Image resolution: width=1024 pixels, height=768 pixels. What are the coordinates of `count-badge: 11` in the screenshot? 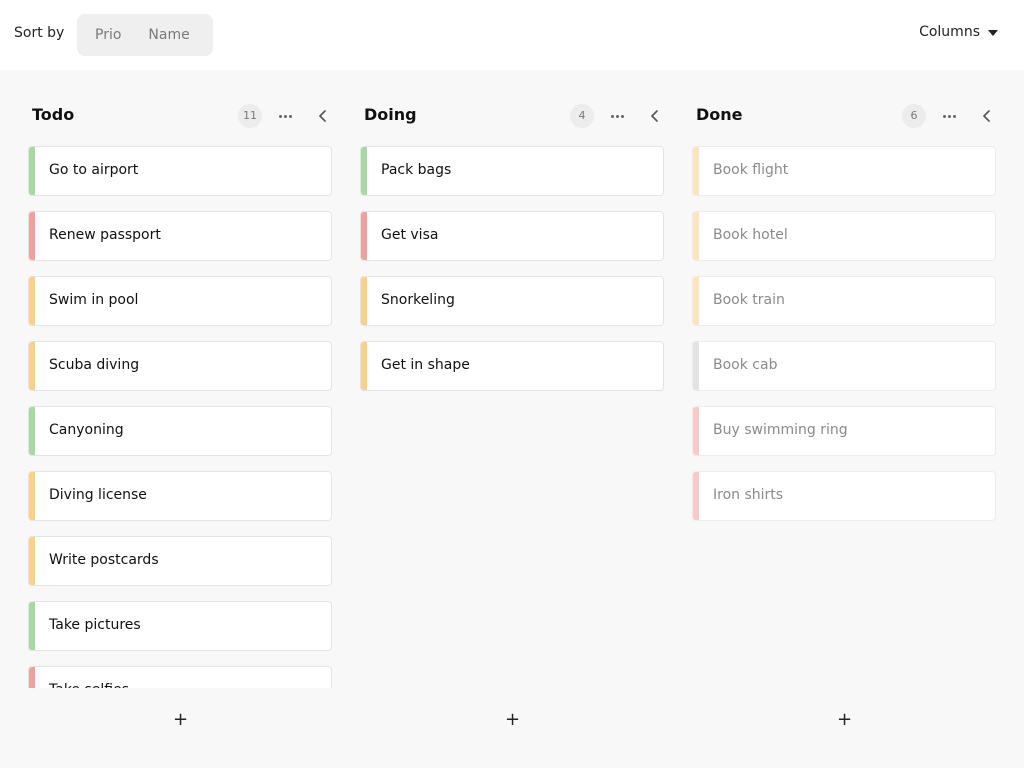 It's located at (250, 116).